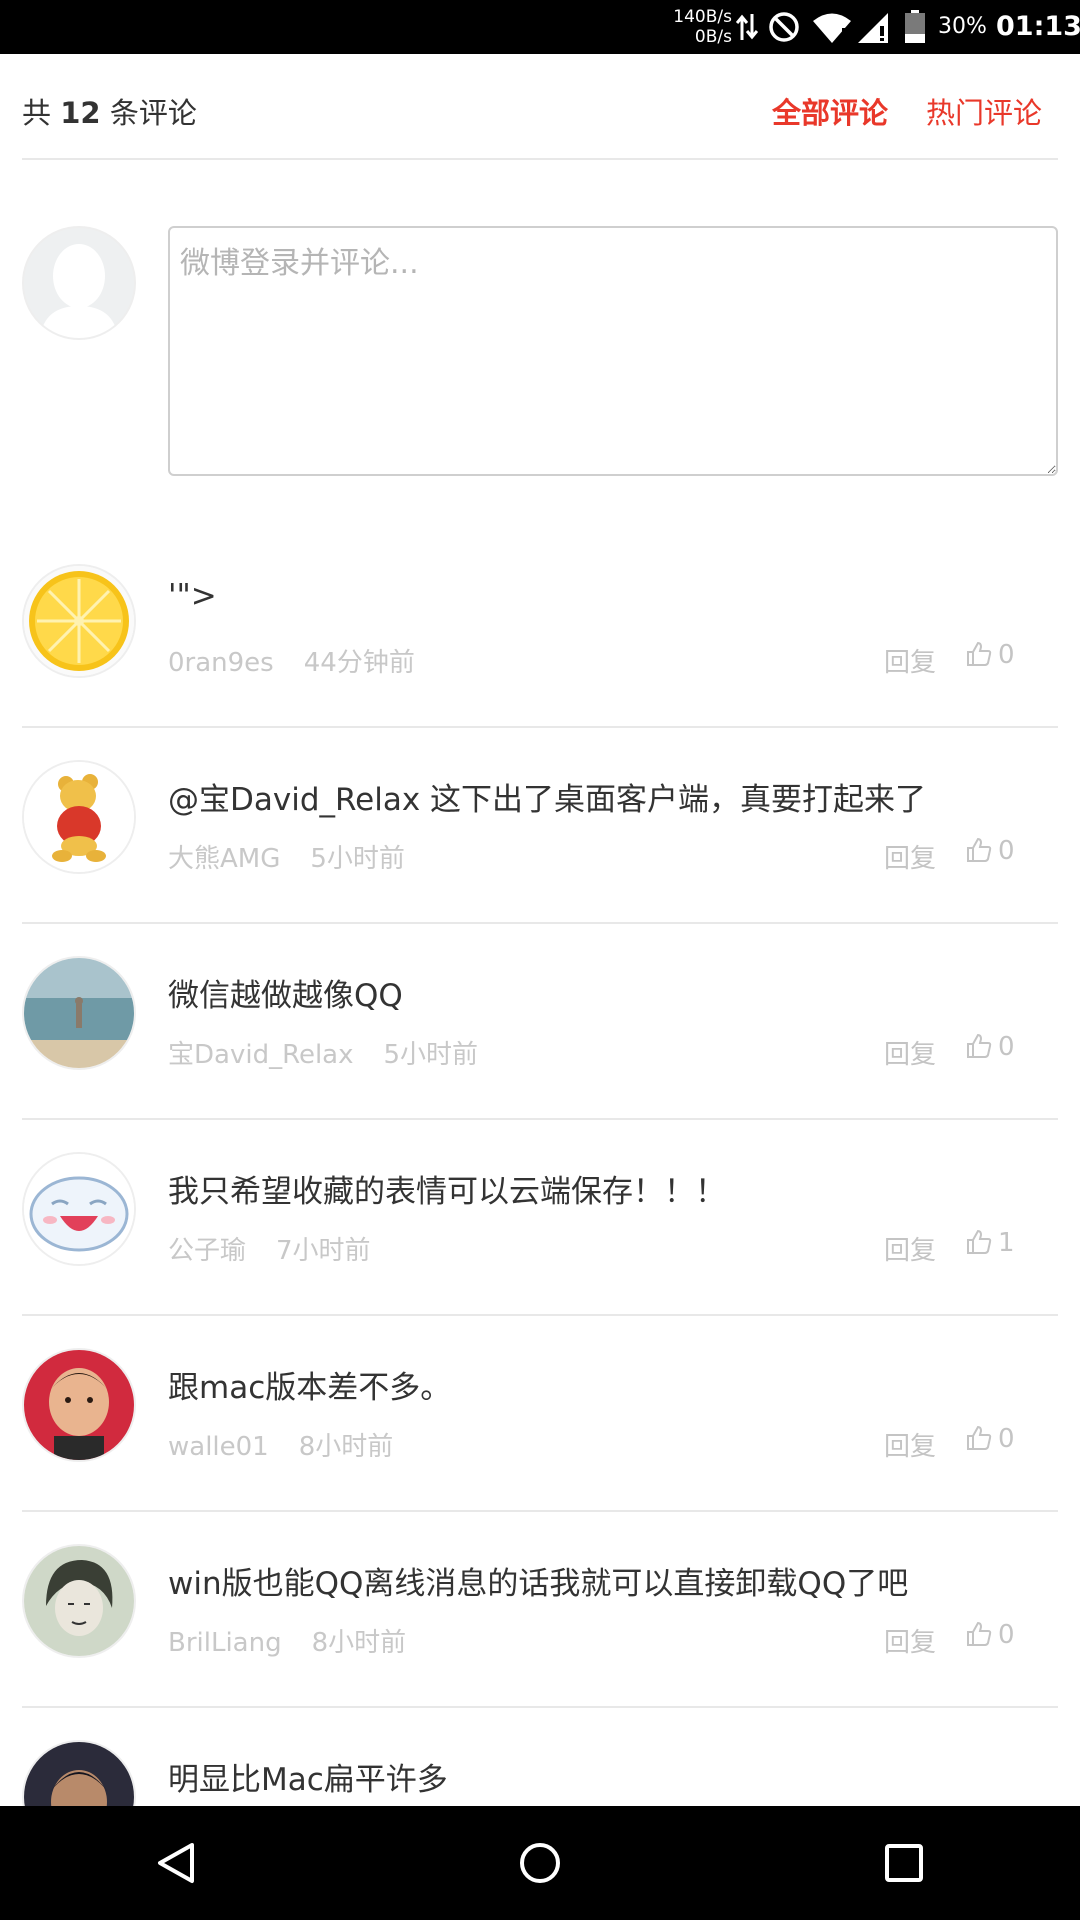  I want to click on lemon-avatar-image, so click(79, 621).